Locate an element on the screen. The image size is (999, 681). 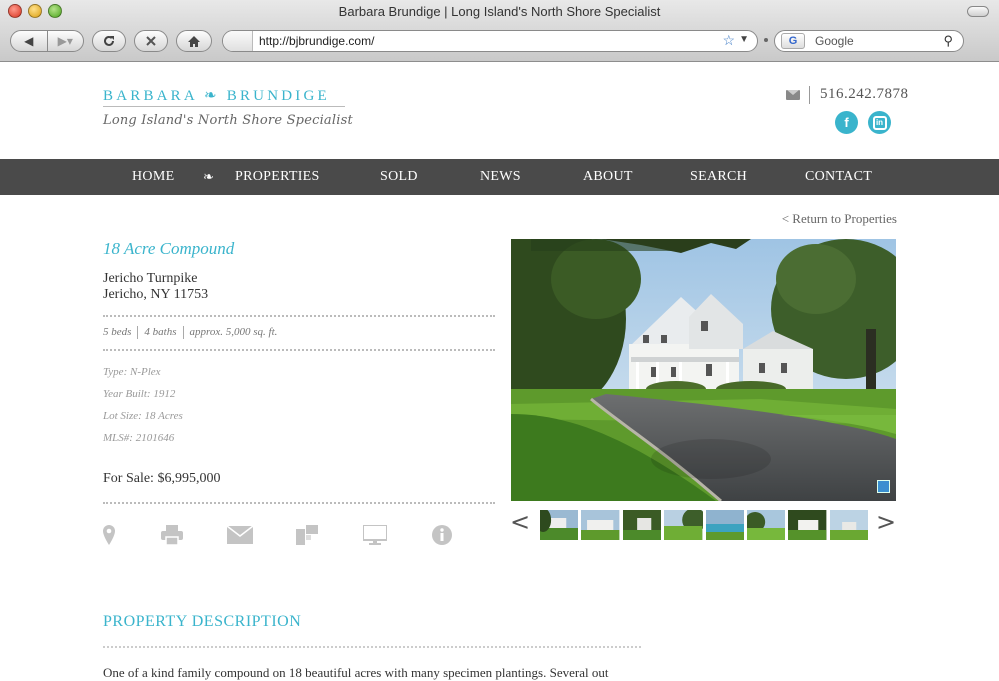
square-footage: approx. 5,000 sq. ft. is located at coordinates (233, 332).